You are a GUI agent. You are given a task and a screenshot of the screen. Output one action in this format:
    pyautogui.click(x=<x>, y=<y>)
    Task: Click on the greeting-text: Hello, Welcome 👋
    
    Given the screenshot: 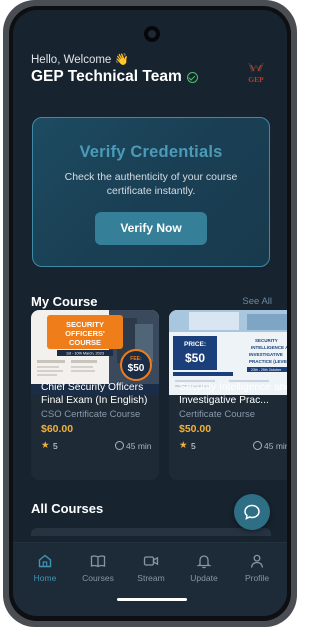 What is the action you would take?
    pyautogui.click(x=80, y=60)
    